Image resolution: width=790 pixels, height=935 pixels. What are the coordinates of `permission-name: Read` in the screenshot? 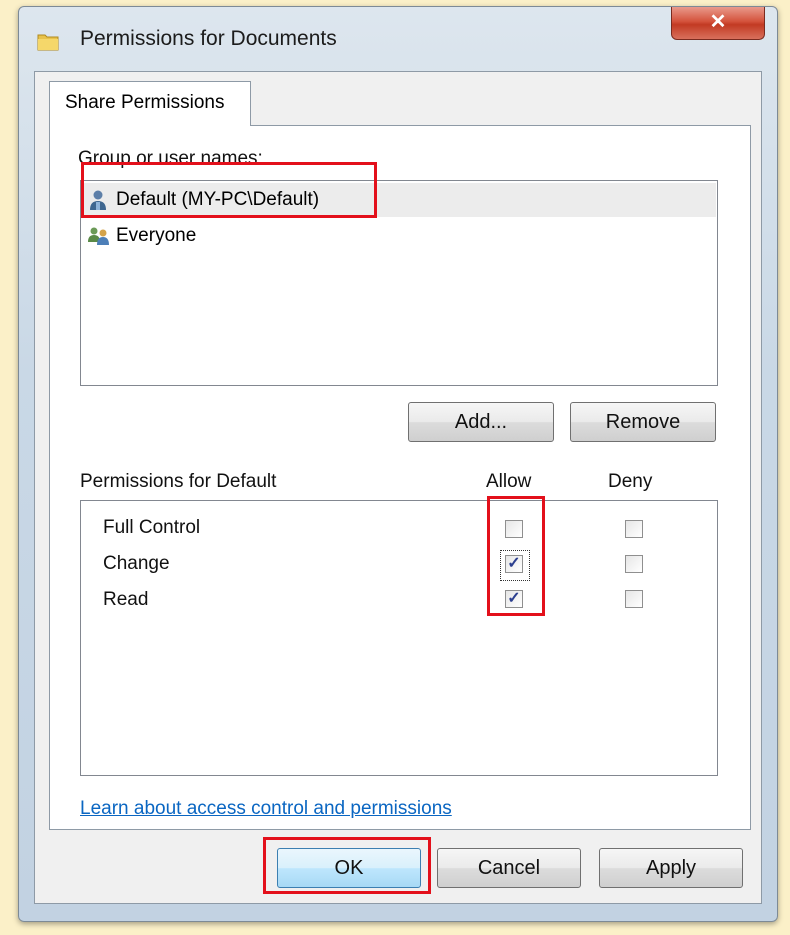 It's located at (126, 599).